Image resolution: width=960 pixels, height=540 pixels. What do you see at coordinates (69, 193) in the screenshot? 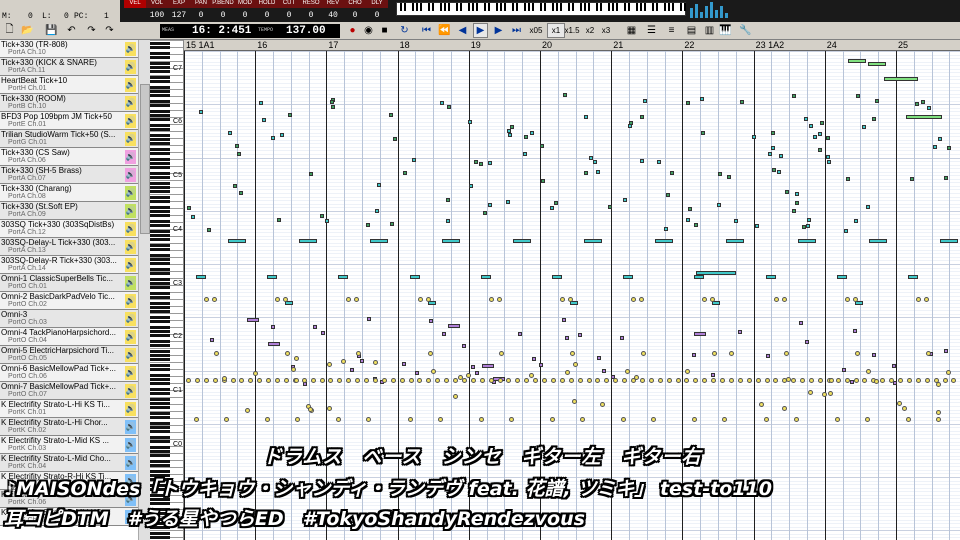
I see `track-row: Tick+330 (Charang) PortA Ch.08 🔊` at bounding box center [69, 193].